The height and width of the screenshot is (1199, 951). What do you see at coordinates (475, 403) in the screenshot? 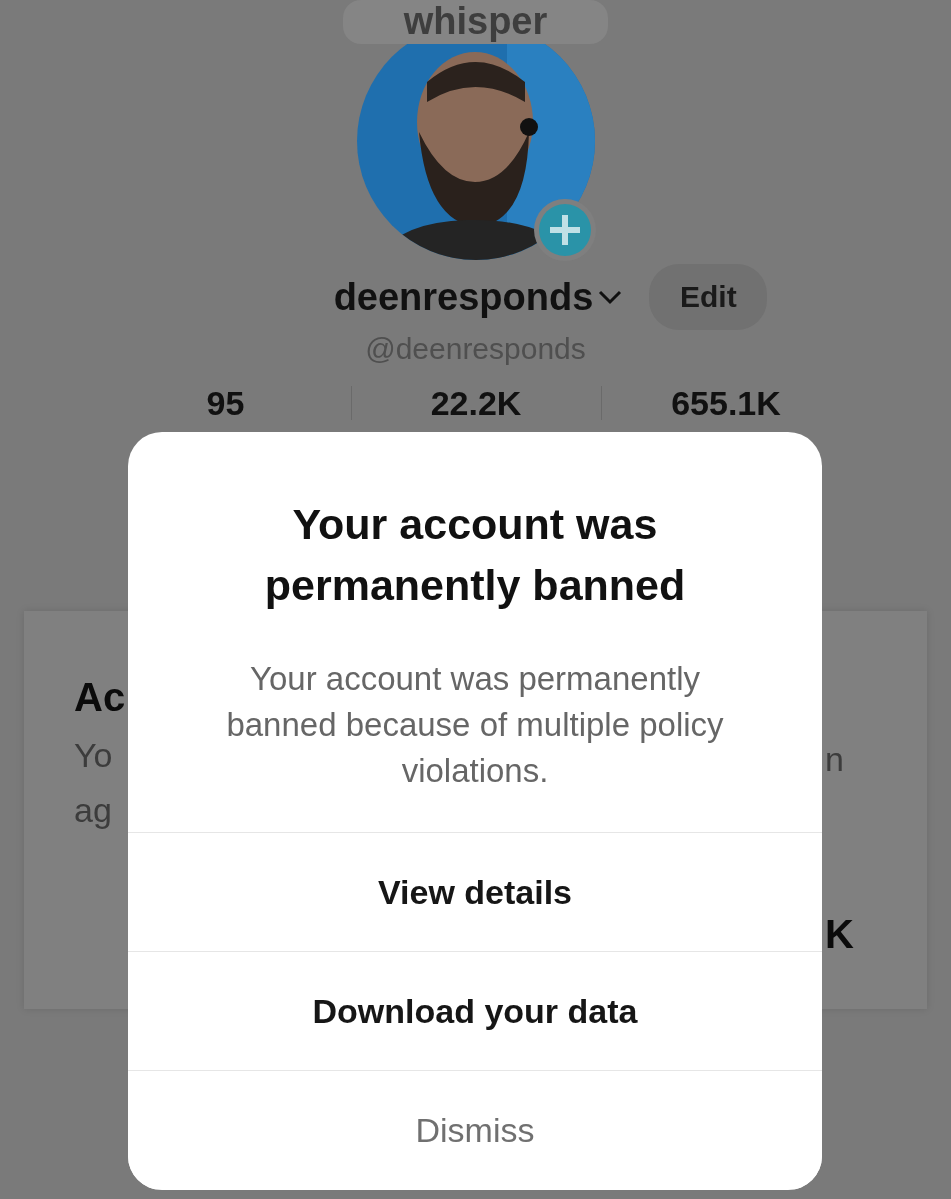
I see `stat-count: 22.2K` at bounding box center [475, 403].